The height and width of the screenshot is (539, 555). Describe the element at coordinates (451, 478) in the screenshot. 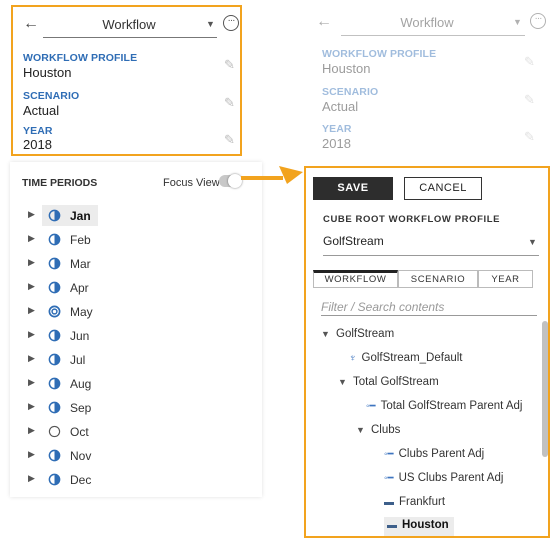

I see `tree-item-label: US Clubs Parent Adj` at that location.